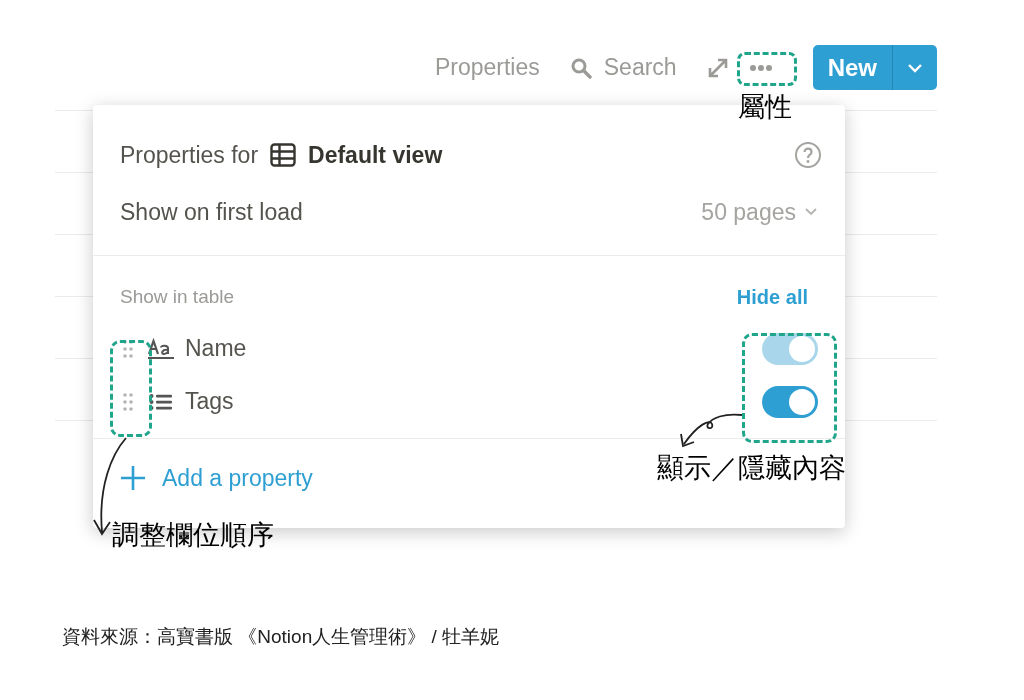 This screenshot has width=1024, height=700. Describe the element at coordinates (717, 67) in the screenshot. I see `expand-icon` at that location.